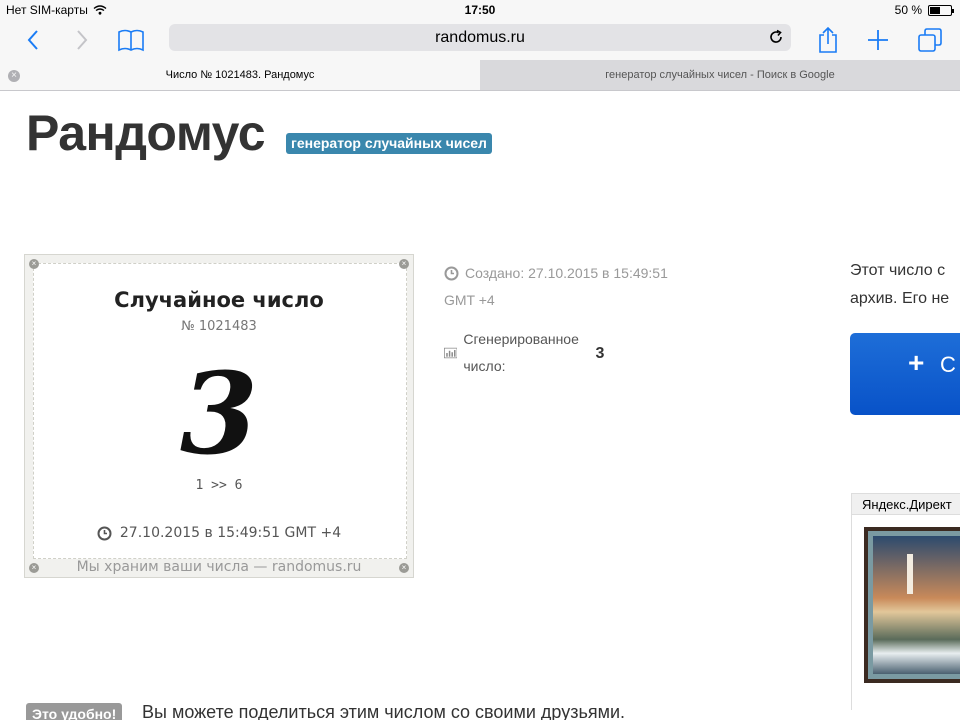 This screenshot has height=720, width=960. I want to click on bookmarks-button, so click(131, 40).